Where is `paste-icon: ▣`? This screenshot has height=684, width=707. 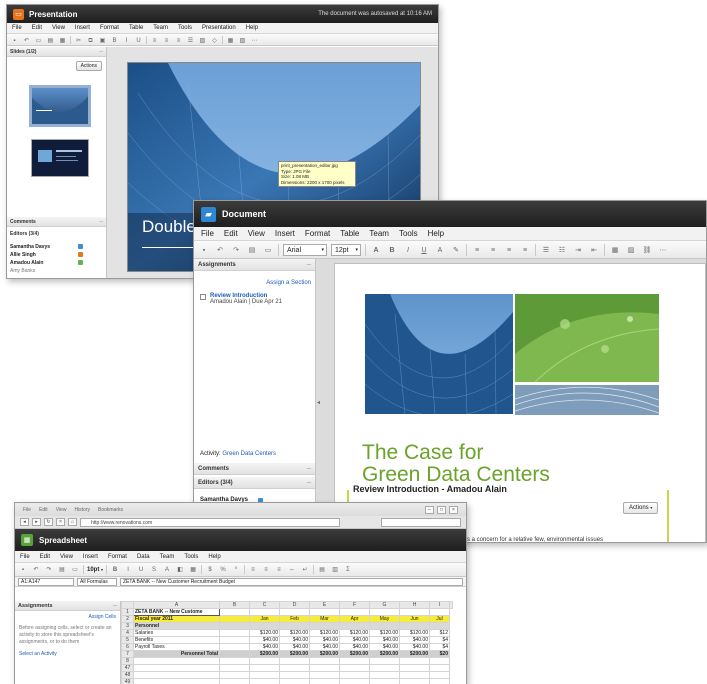 paste-icon: ▣ is located at coordinates (102, 40).